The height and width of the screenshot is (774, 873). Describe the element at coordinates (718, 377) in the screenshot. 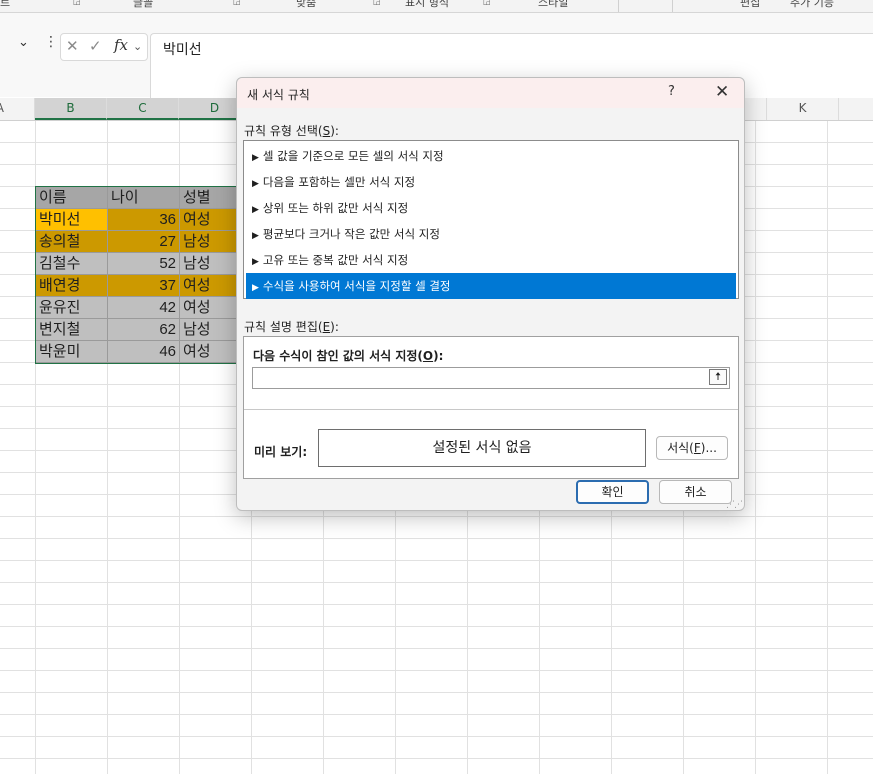

I see `collapse-dialog-icon: 🠅` at that location.